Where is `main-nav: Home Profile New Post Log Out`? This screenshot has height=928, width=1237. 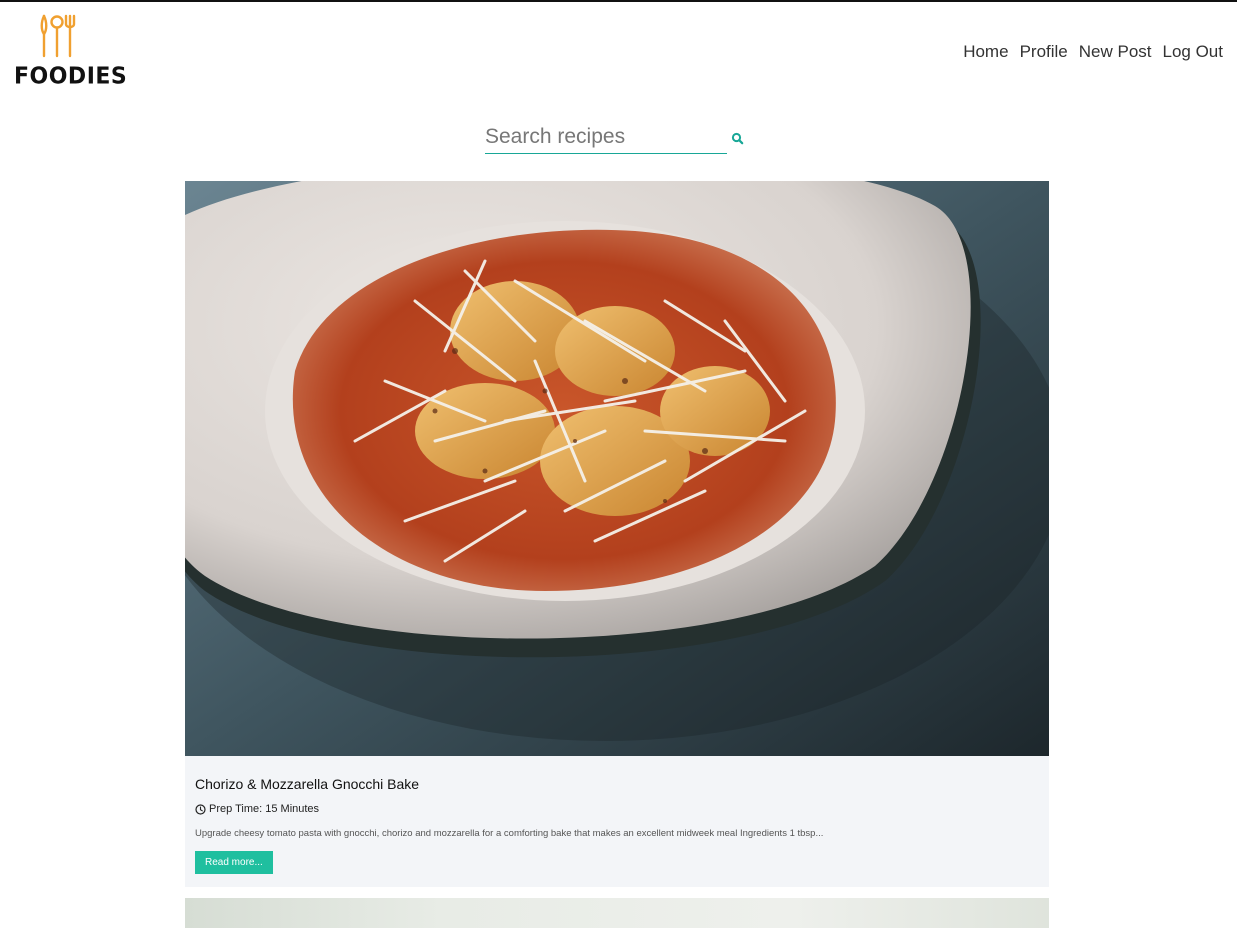
main-nav: Home Profile New Post Log Out is located at coordinates (1093, 52).